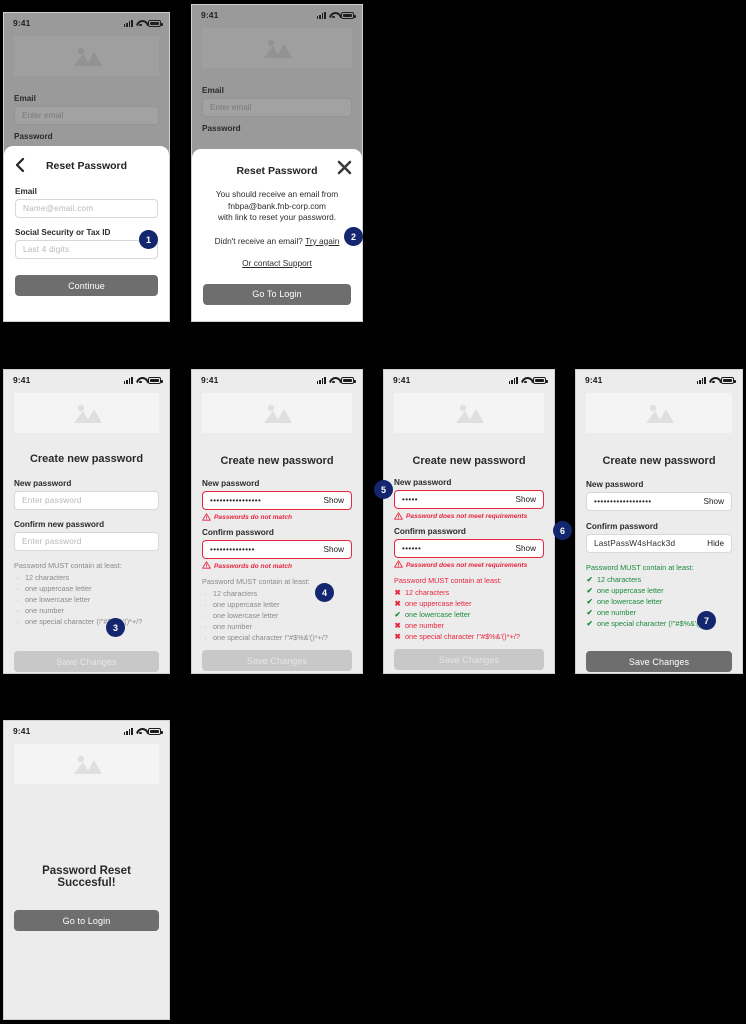 The image size is (746, 1024). What do you see at coordinates (419, 625) in the screenshot?
I see `requirement-item: ✖ one number` at bounding box center [419, 625].